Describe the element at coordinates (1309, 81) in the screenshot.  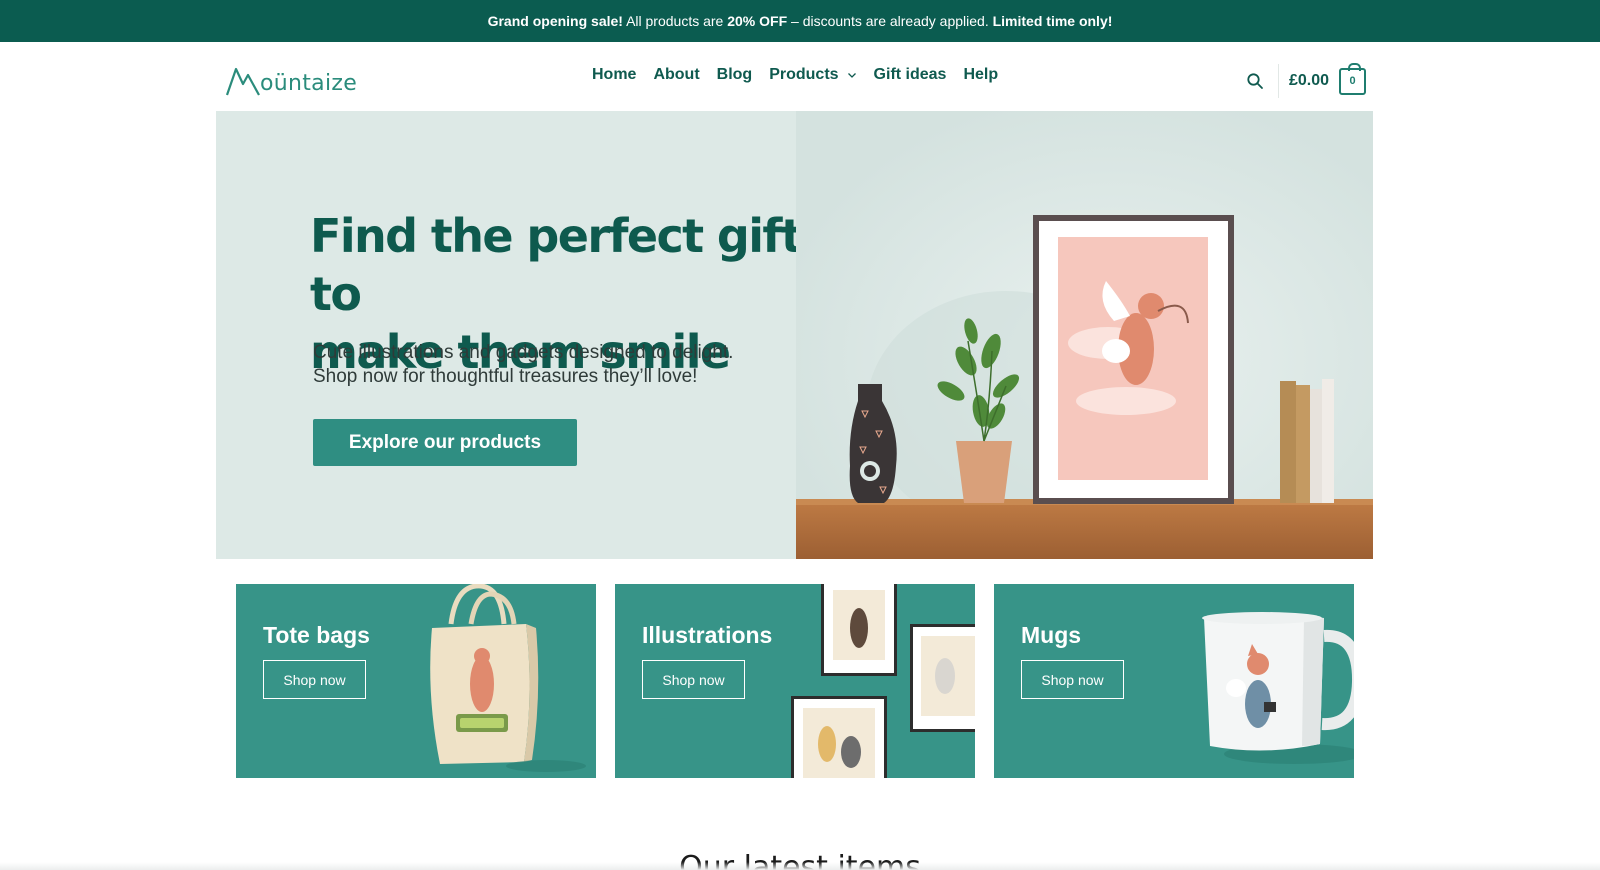
I see `cart-total: £0.00` at that location.